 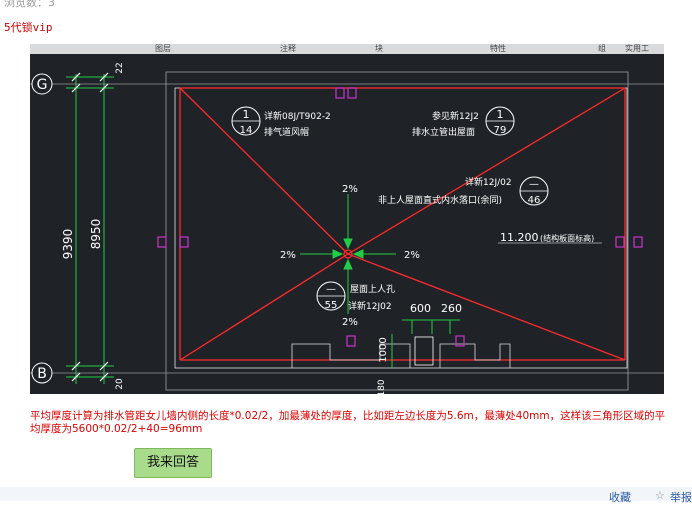 I want to click on callout3-line1: 详新12J/02, so click(x=488, y=182).